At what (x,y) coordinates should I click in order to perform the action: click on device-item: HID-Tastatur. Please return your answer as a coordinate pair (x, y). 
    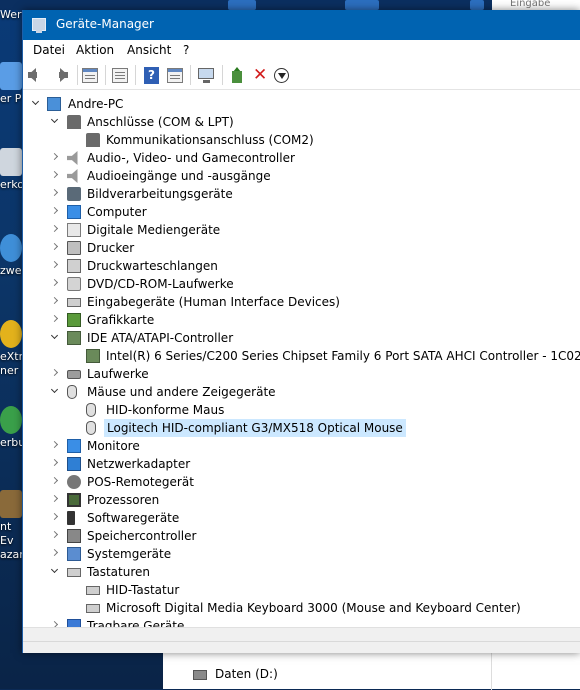
    Looking at the image, I should click on (301, 590).